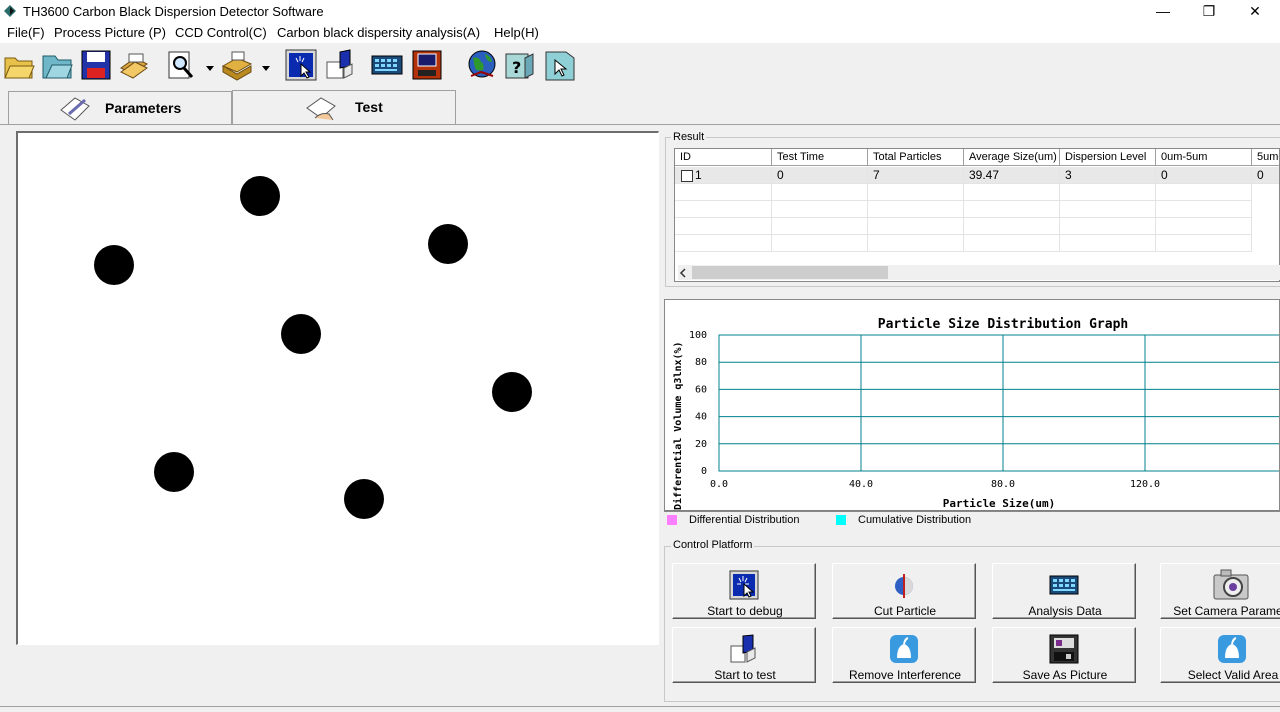 Image resolution: width=1280 pixels, height=712 pixels. What do you see at coordinates (1108, 157) in the screenshot?
I see `column-header-dispersion-level: Dispersion Level` at bounding box center [1108, 157].